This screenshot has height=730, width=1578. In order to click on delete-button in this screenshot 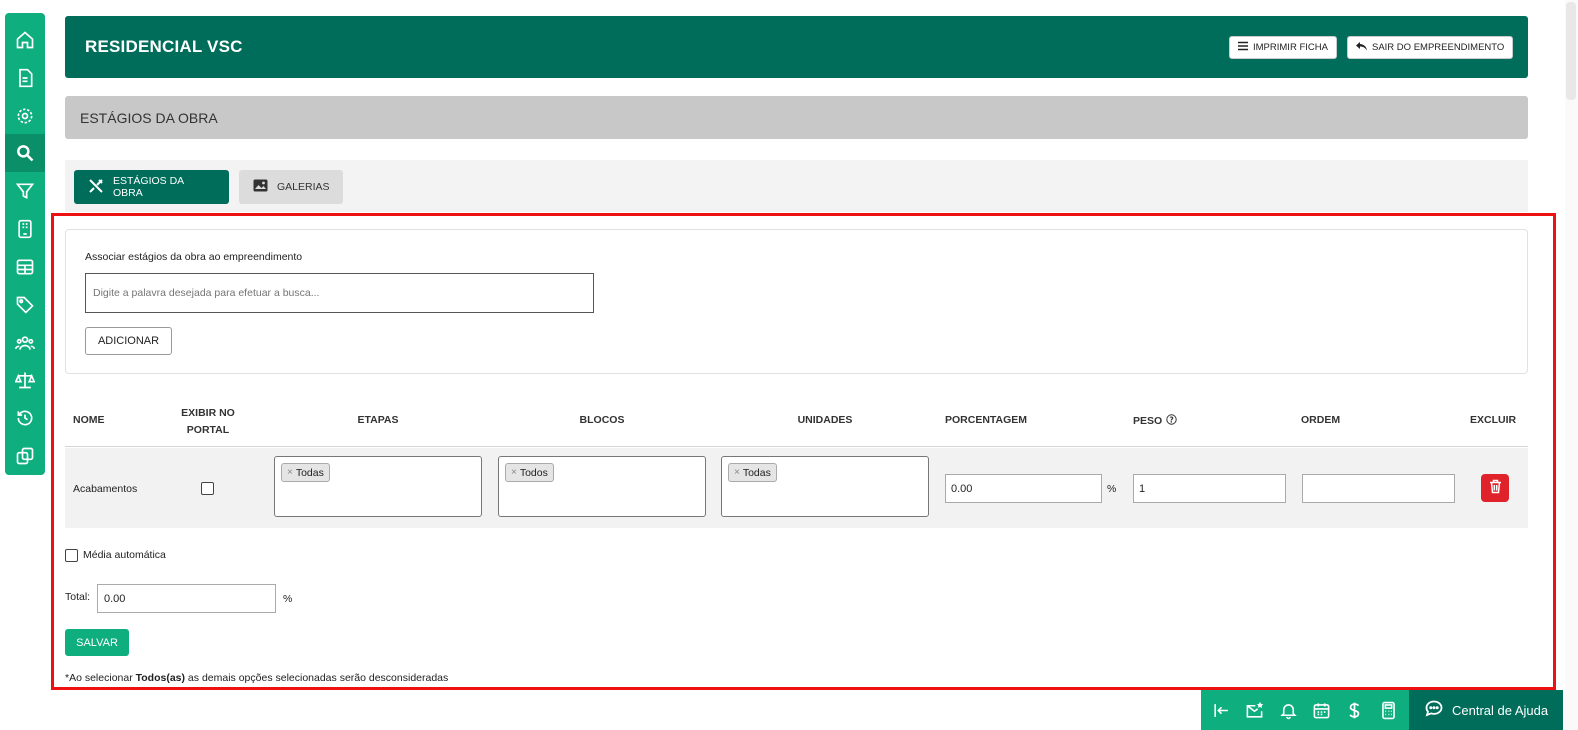, I will do `click(1495, 488)`.